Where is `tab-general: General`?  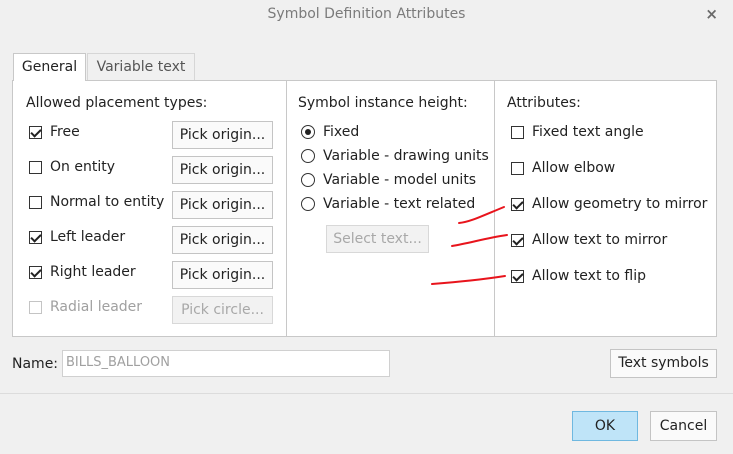 tab-general: General is located at coordinates (49, 67).